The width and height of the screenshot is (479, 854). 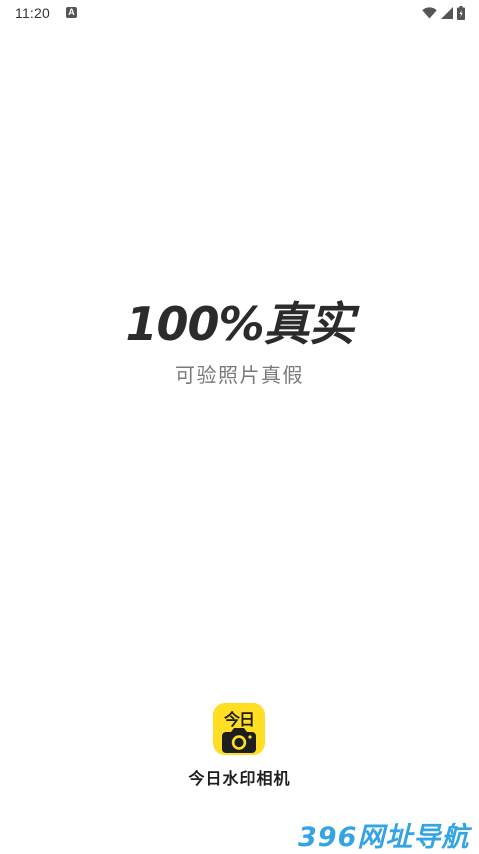 What do you see at coordinates (429, 13) in the screenshot?
I see `wifi-icon` at bounding box center [429, 13].